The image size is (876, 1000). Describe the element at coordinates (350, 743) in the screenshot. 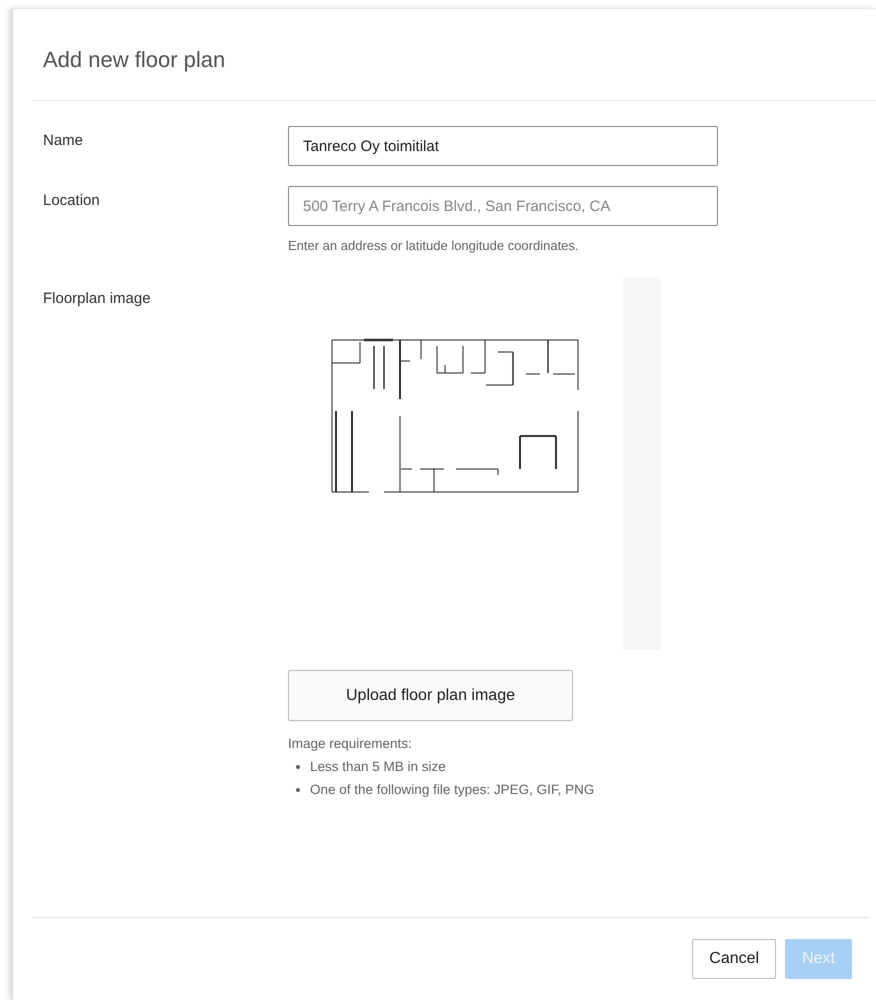

I see `requirements-title: Image requirements:` at that location.